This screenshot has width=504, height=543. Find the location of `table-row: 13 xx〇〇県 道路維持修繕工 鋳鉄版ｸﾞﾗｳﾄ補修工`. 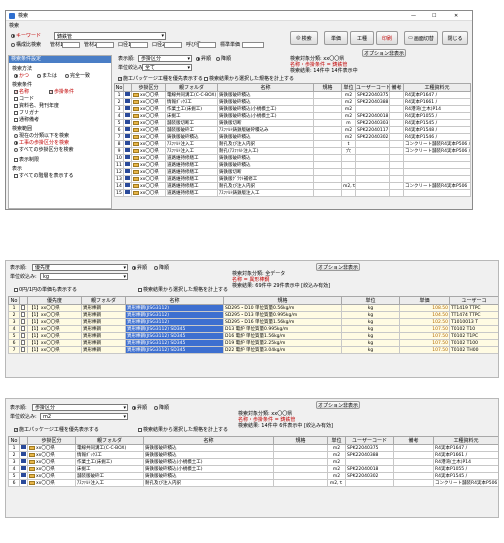

table-row: 13 xx〇〇県 道路維持修繕工 鋳鉄版ｸﾞﾗｳﾄ補修工 is located at coordinates (292, 179).